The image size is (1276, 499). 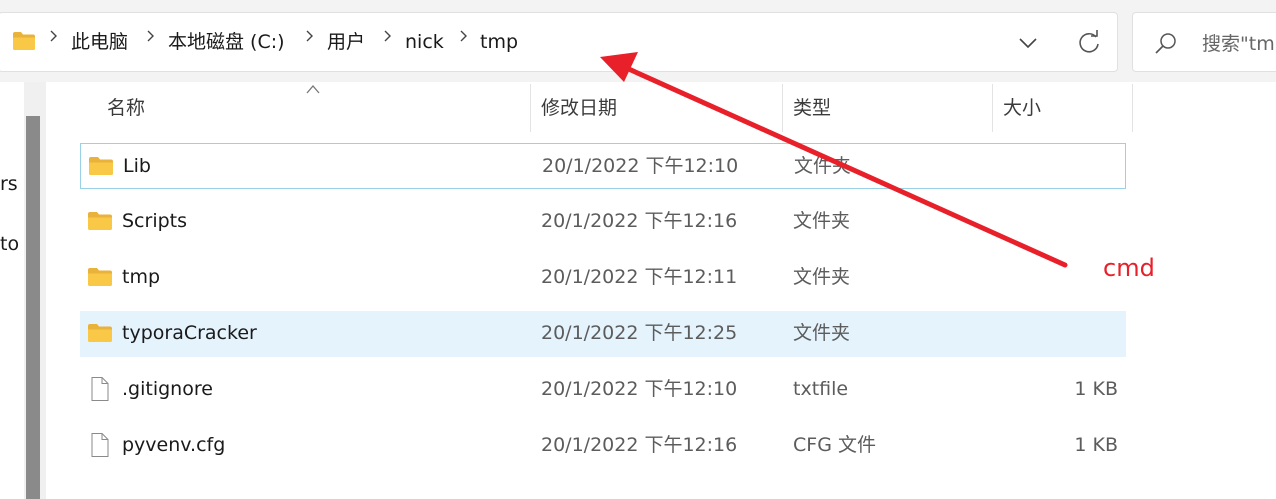 I want to click on nav-scrollbar-thumb, so click(x=33, y=307).